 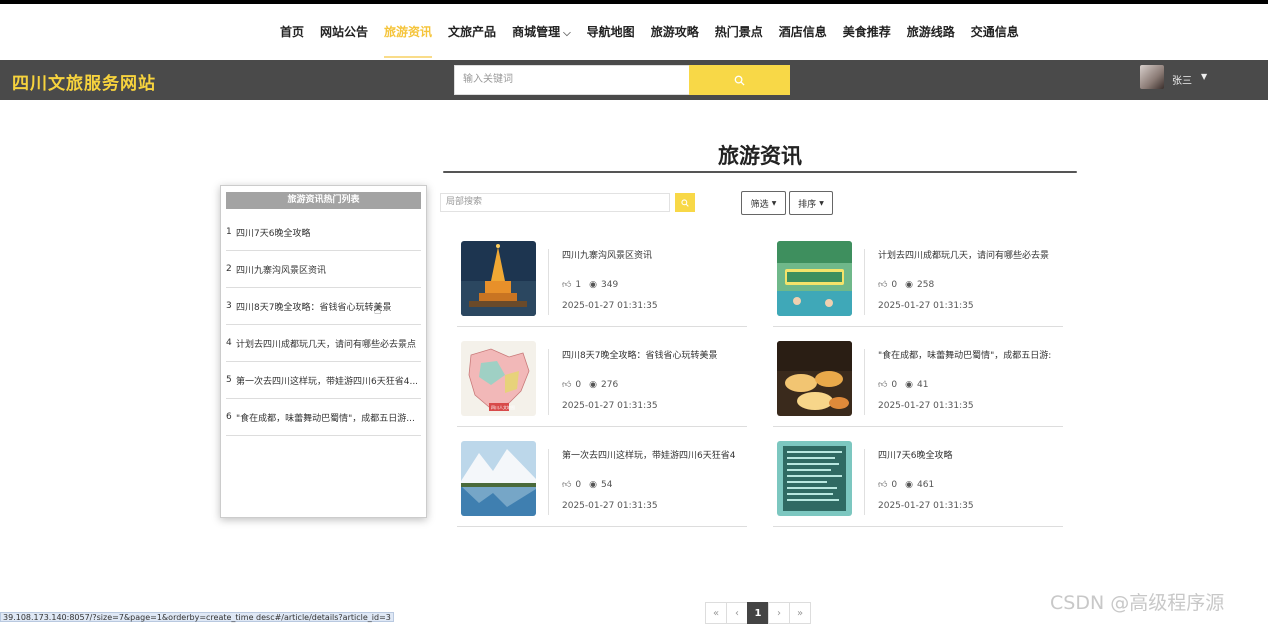 I want to click on site-brand: 四川文旅服务网站, so click(x=84, y=81).